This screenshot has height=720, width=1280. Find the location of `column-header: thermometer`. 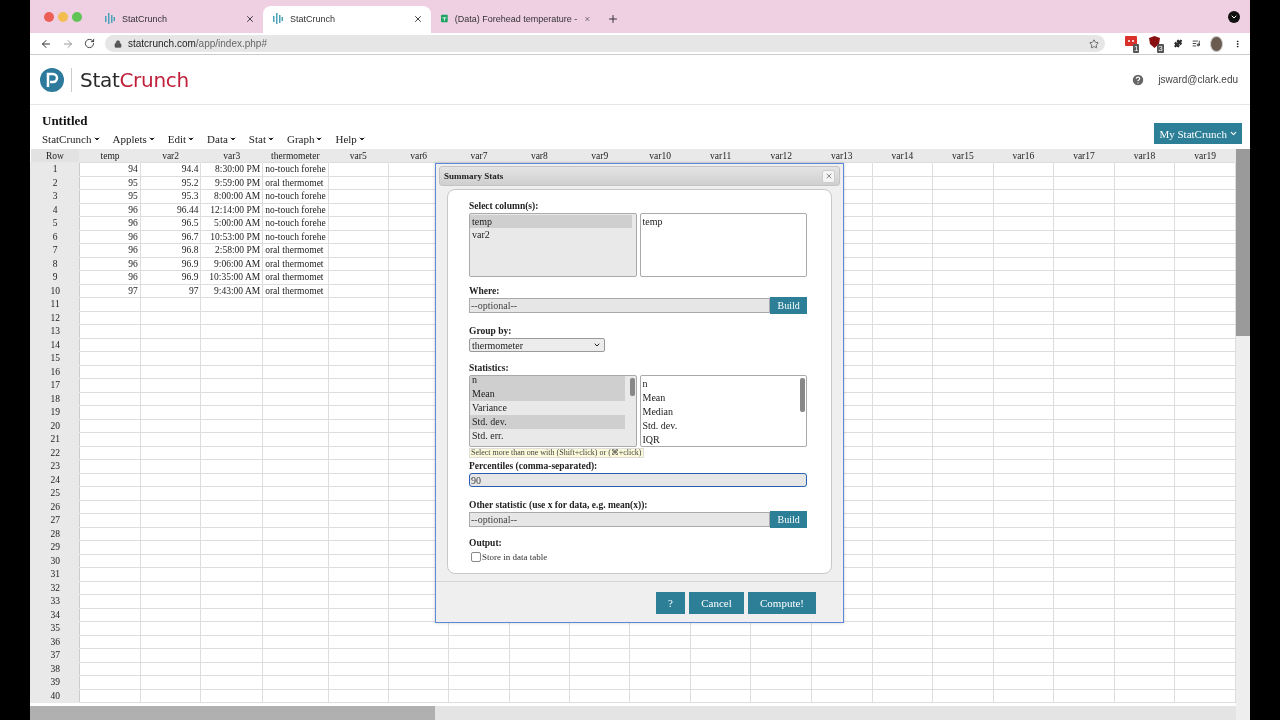

column-header: thermometer is located at coordinates (295, 156).